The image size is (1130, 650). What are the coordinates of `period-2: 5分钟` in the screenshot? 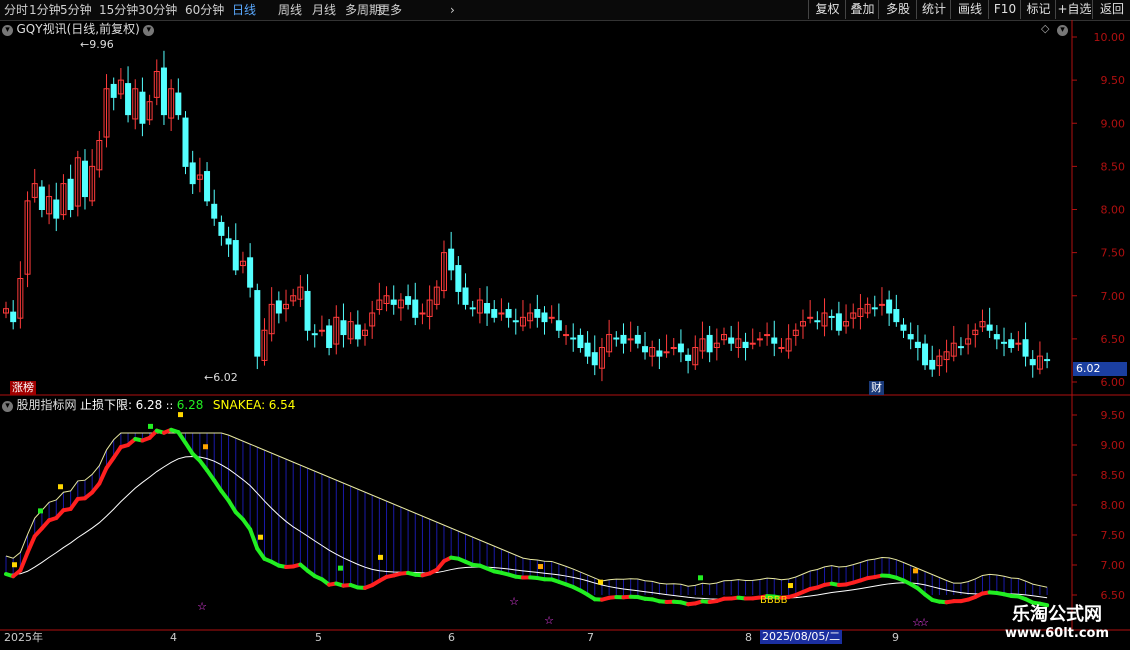 It's located at (76, 10).